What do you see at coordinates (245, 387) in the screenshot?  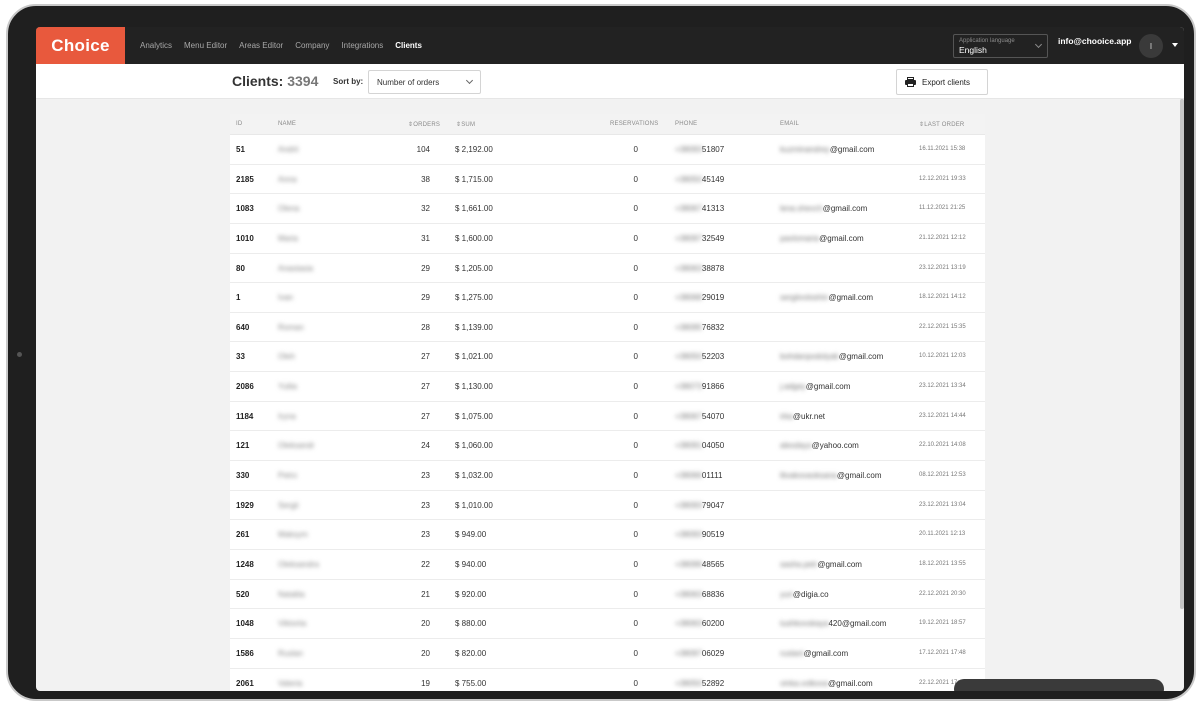 I see `cell-id: 2086` at bounding box center [245, 387].